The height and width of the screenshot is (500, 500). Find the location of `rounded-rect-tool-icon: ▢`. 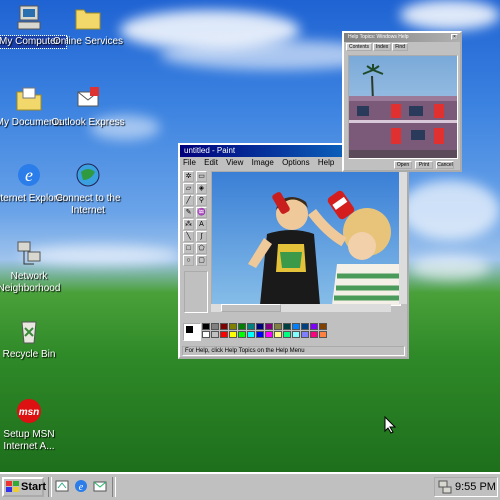

rounded-rect-tool-icon: ▢ is located at coordinates (201, 260).